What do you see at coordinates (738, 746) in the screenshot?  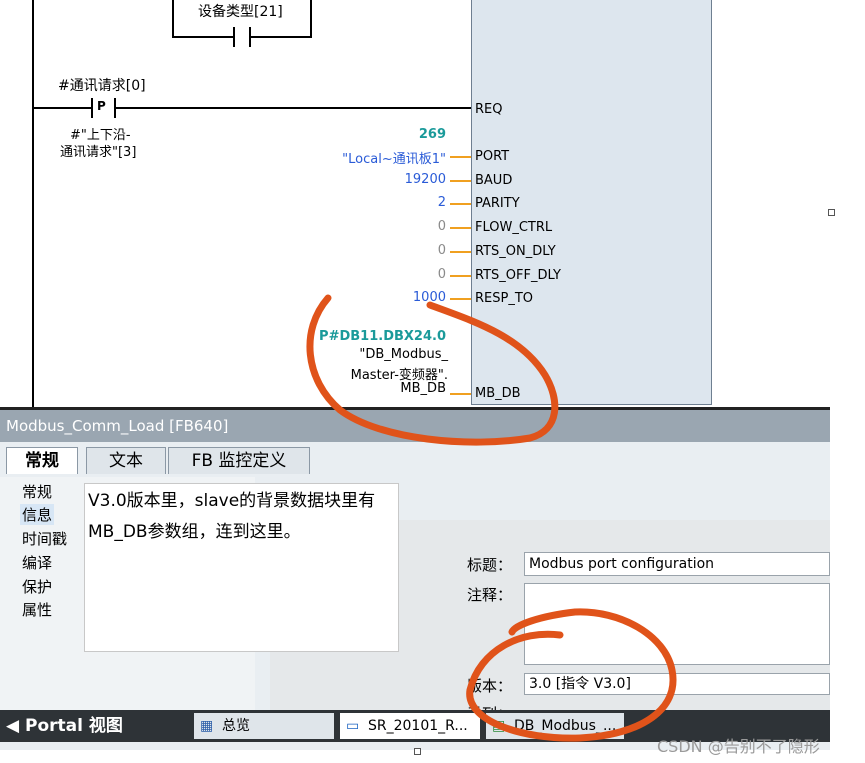 I see `csdn-watermark: CSDN @告别不了隐形` at bounding box center [738, 746].